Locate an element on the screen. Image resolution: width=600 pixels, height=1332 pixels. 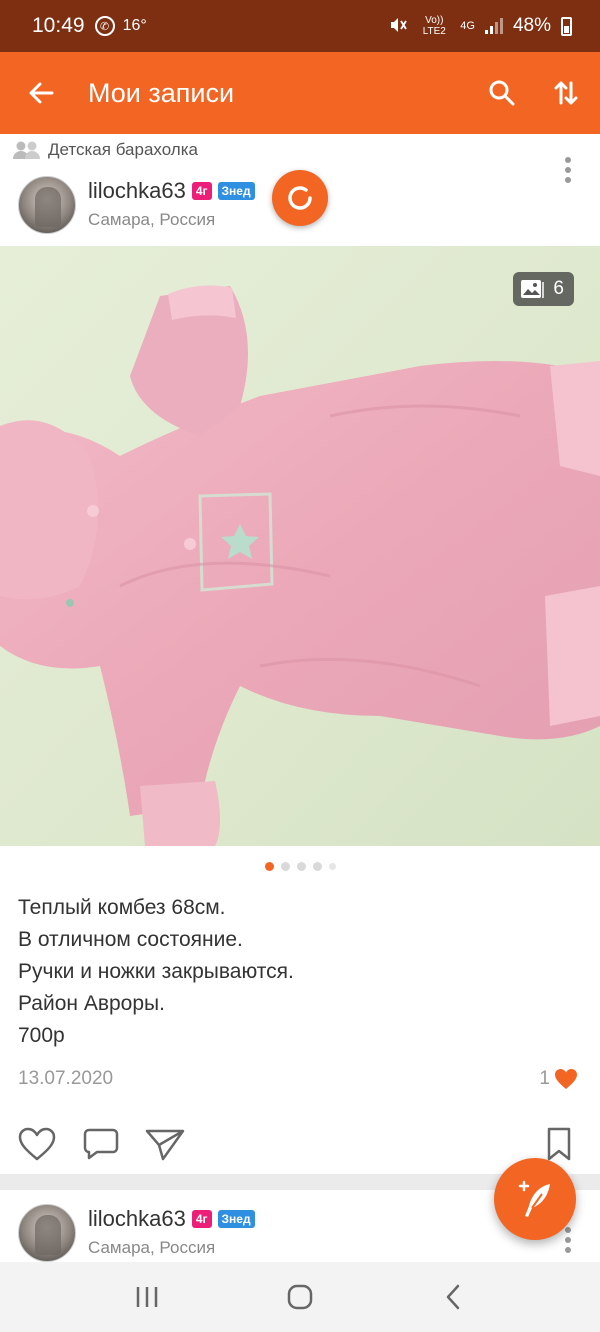
sort-arrows-icon is located at coordinates (566, 93).